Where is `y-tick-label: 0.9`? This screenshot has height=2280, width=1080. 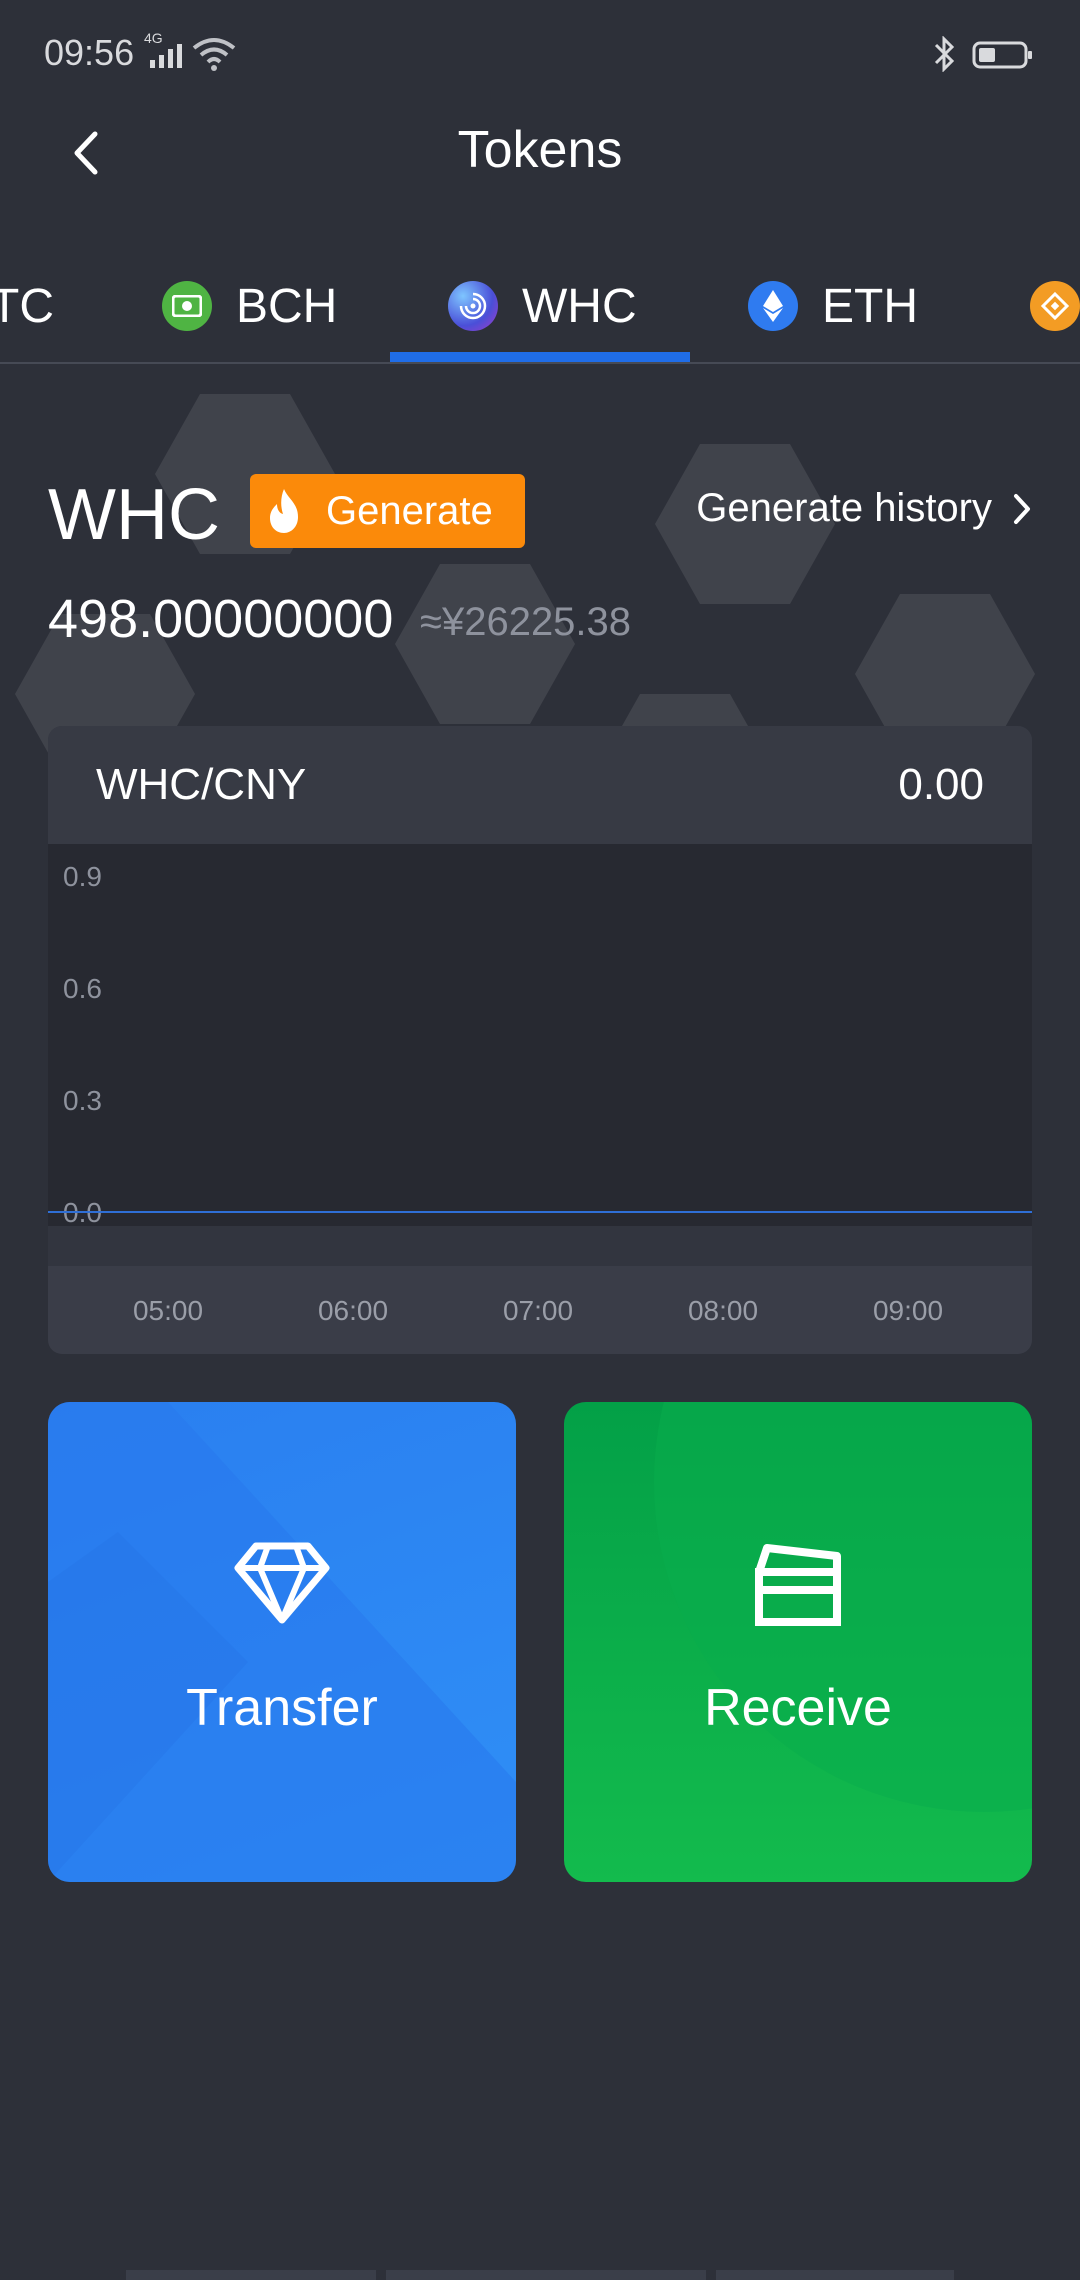 y-tick-label: 0.9 is located at coordinates (82, 876).